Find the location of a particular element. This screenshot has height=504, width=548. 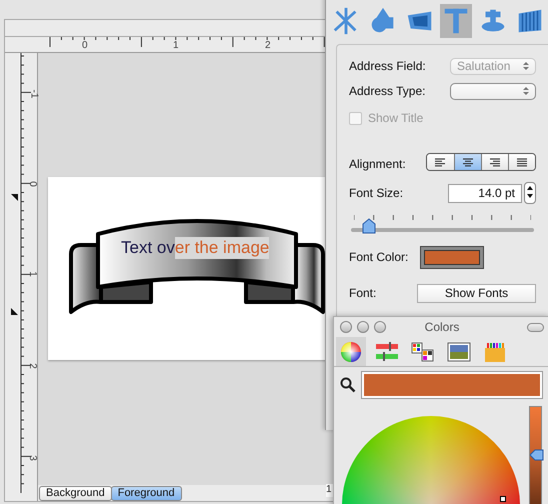

font-size-slider is located at coordinates (442, 226).